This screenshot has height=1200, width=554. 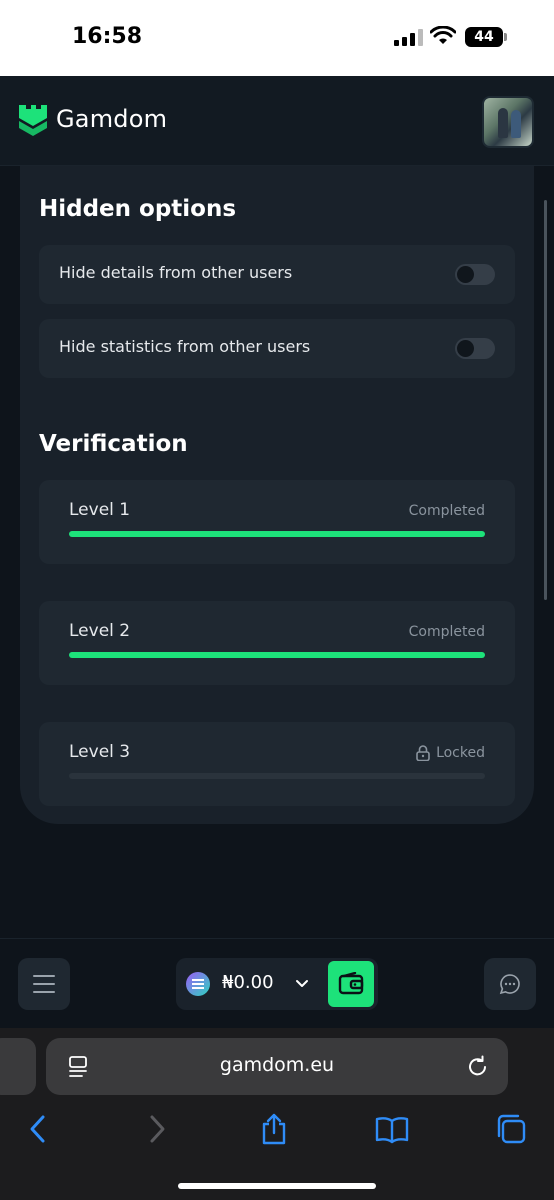 What do you see at coordinates (443, 35) in the screenshot?
I see `wifi-icon` at bounding box center [443, 35].